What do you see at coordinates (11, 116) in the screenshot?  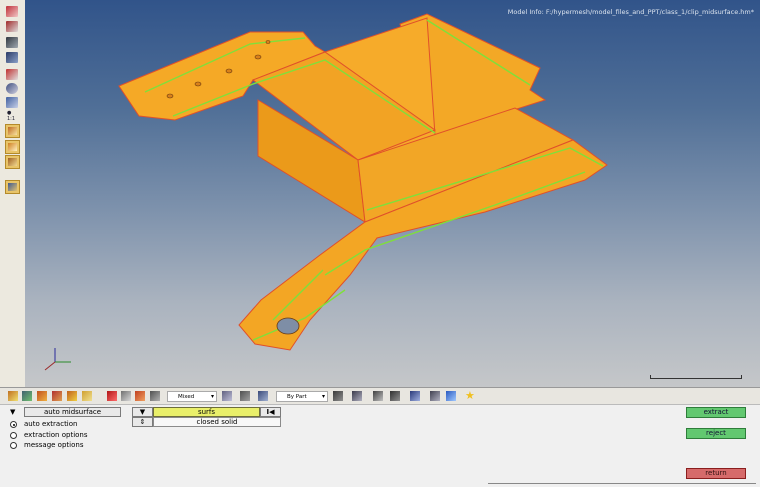 I see `info-icon: ● 1:1` at bounding box center [11, 116].